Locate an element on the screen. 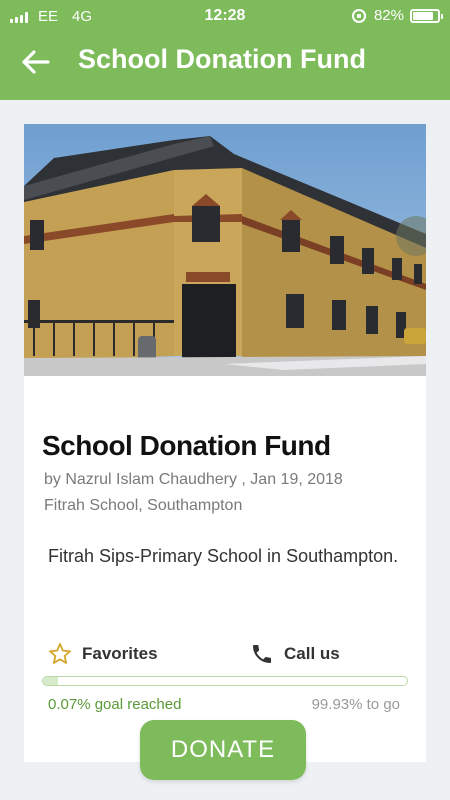  arrow-left-icon is located at coordinates (36, 62).